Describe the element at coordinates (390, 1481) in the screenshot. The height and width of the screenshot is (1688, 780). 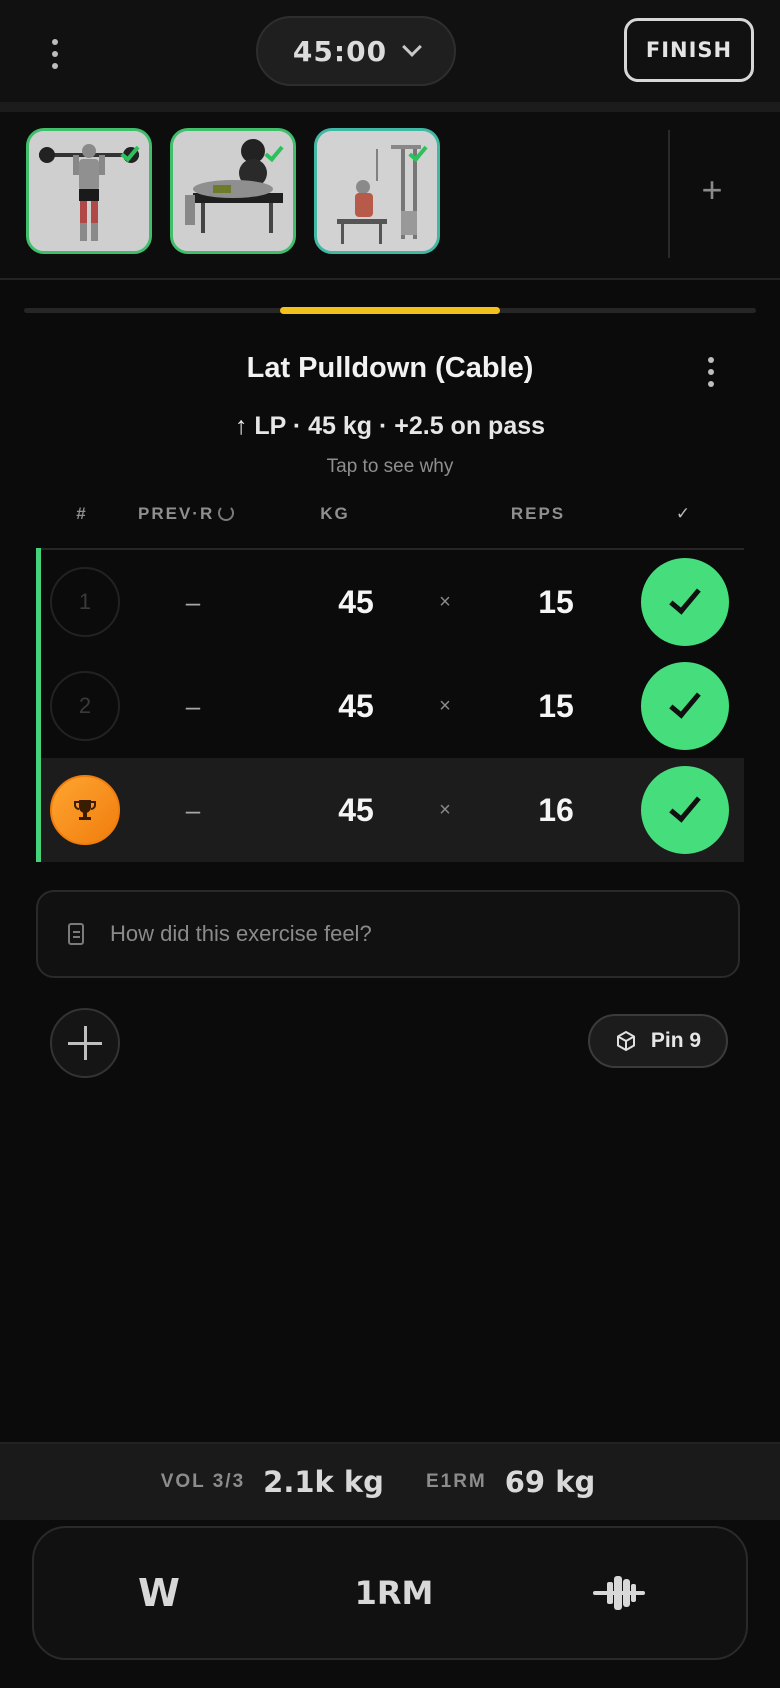
I see `stats-bar: VOL 3/3 2.1k kg E1RM 69 kg` at that location.